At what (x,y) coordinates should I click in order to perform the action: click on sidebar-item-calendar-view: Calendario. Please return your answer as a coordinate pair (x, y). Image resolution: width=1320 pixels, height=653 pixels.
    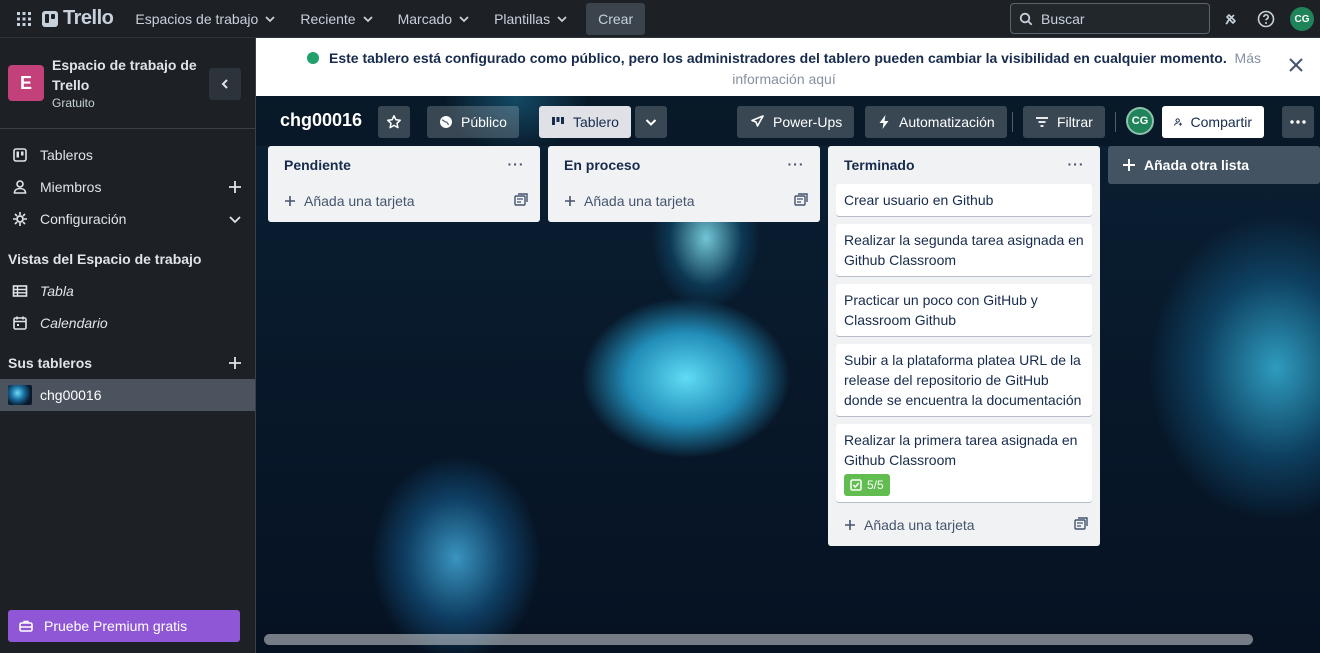
    Looking at the image, I should click on (127, 323).